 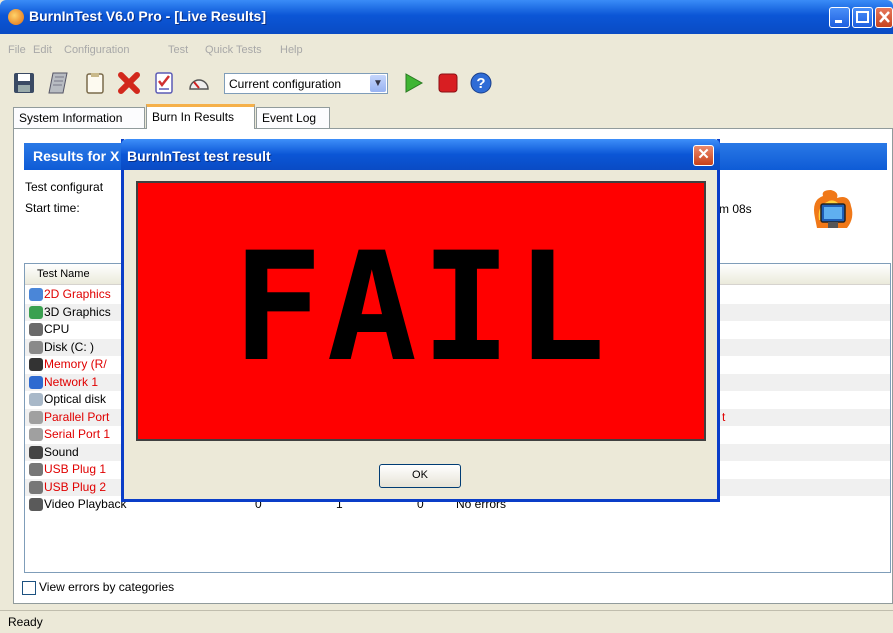 I want to click on minimize-icon, so click(x=838, y=21).